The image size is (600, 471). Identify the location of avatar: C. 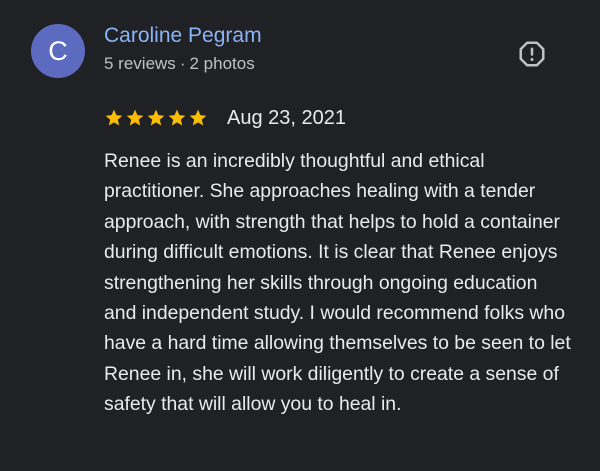
(58, 51).